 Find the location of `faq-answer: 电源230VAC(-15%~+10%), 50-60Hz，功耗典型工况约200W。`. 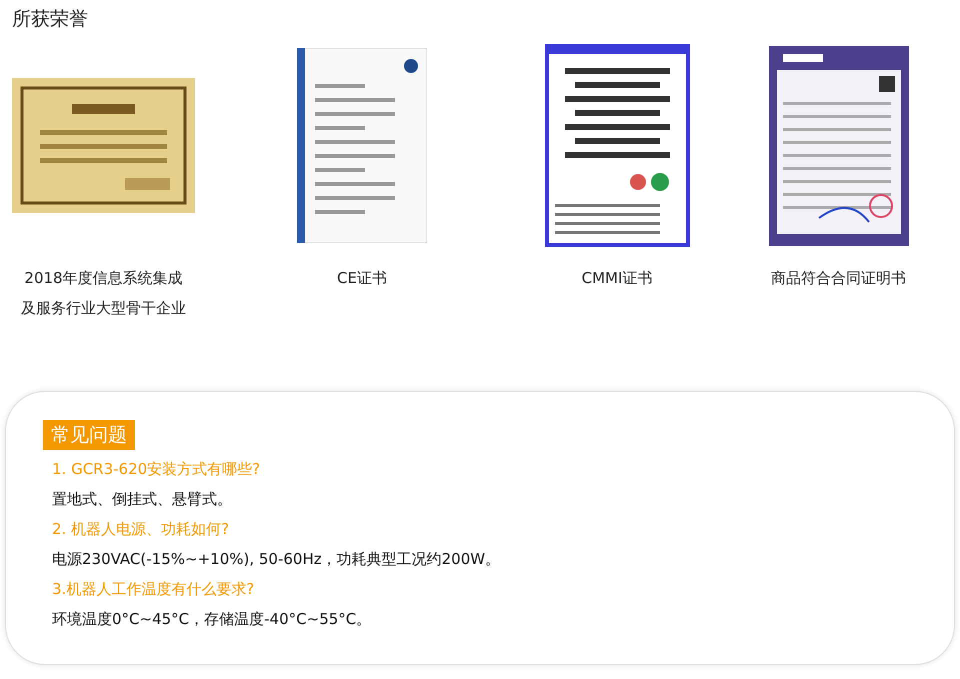

faq-answer: 电源230VAC(-15%~+10%), 50-60Hz，功耗典型工况约200W。 is located at coordinates (277, 559).